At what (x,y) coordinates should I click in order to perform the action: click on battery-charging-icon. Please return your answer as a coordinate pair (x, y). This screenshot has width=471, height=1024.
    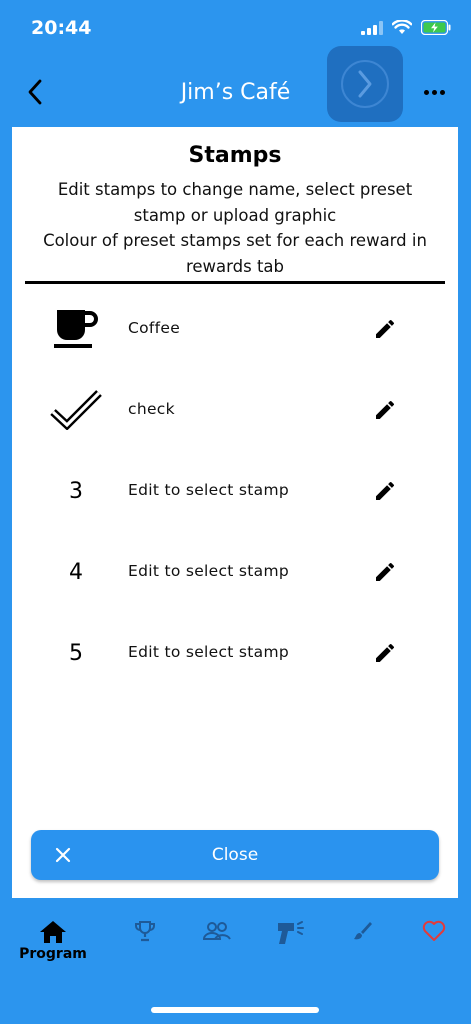
    Looking at the image, I should click on (436, 27).